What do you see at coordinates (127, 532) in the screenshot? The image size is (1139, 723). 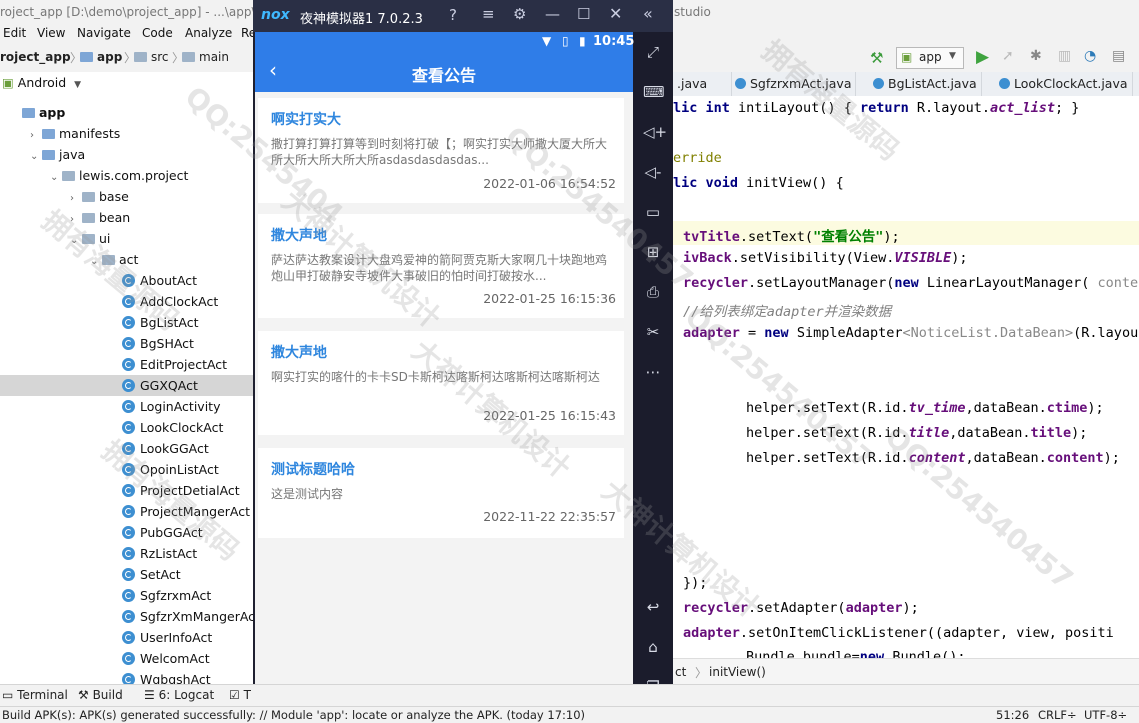 I see `tree-item: PubGGAct` at bounding box center [127, 532].